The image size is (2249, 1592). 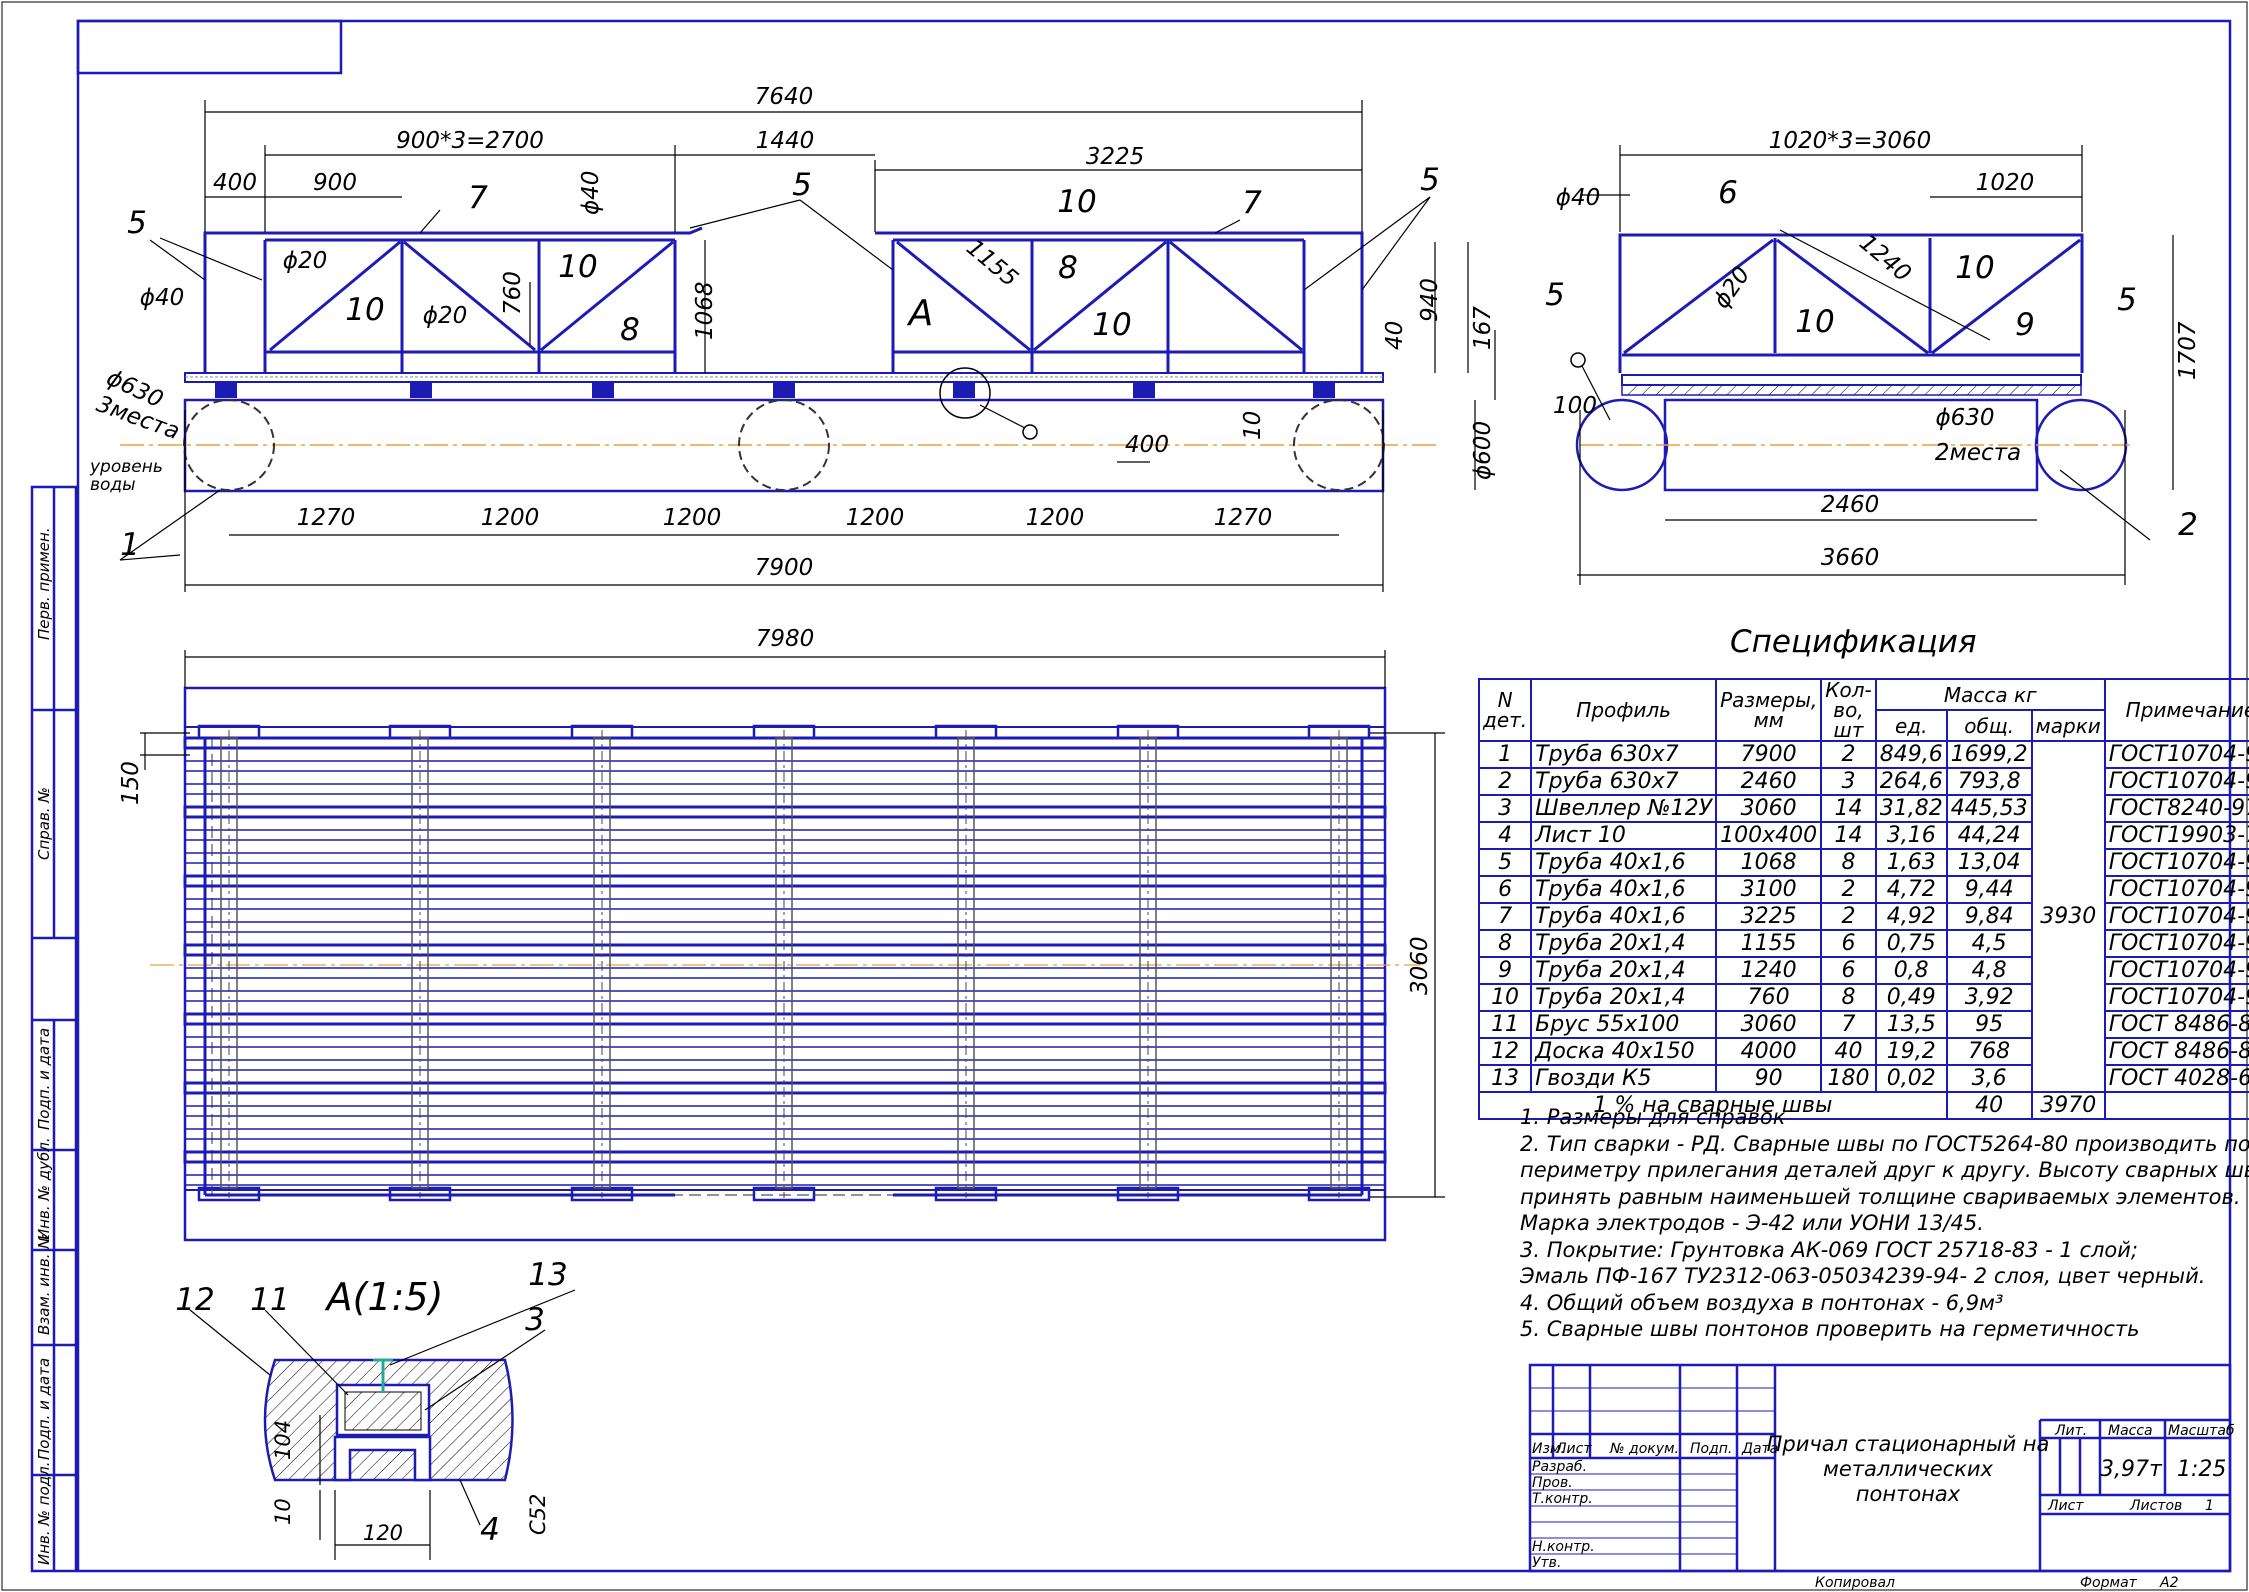 I want to click on spec-cell: 10, so click(x=1505, y=997).